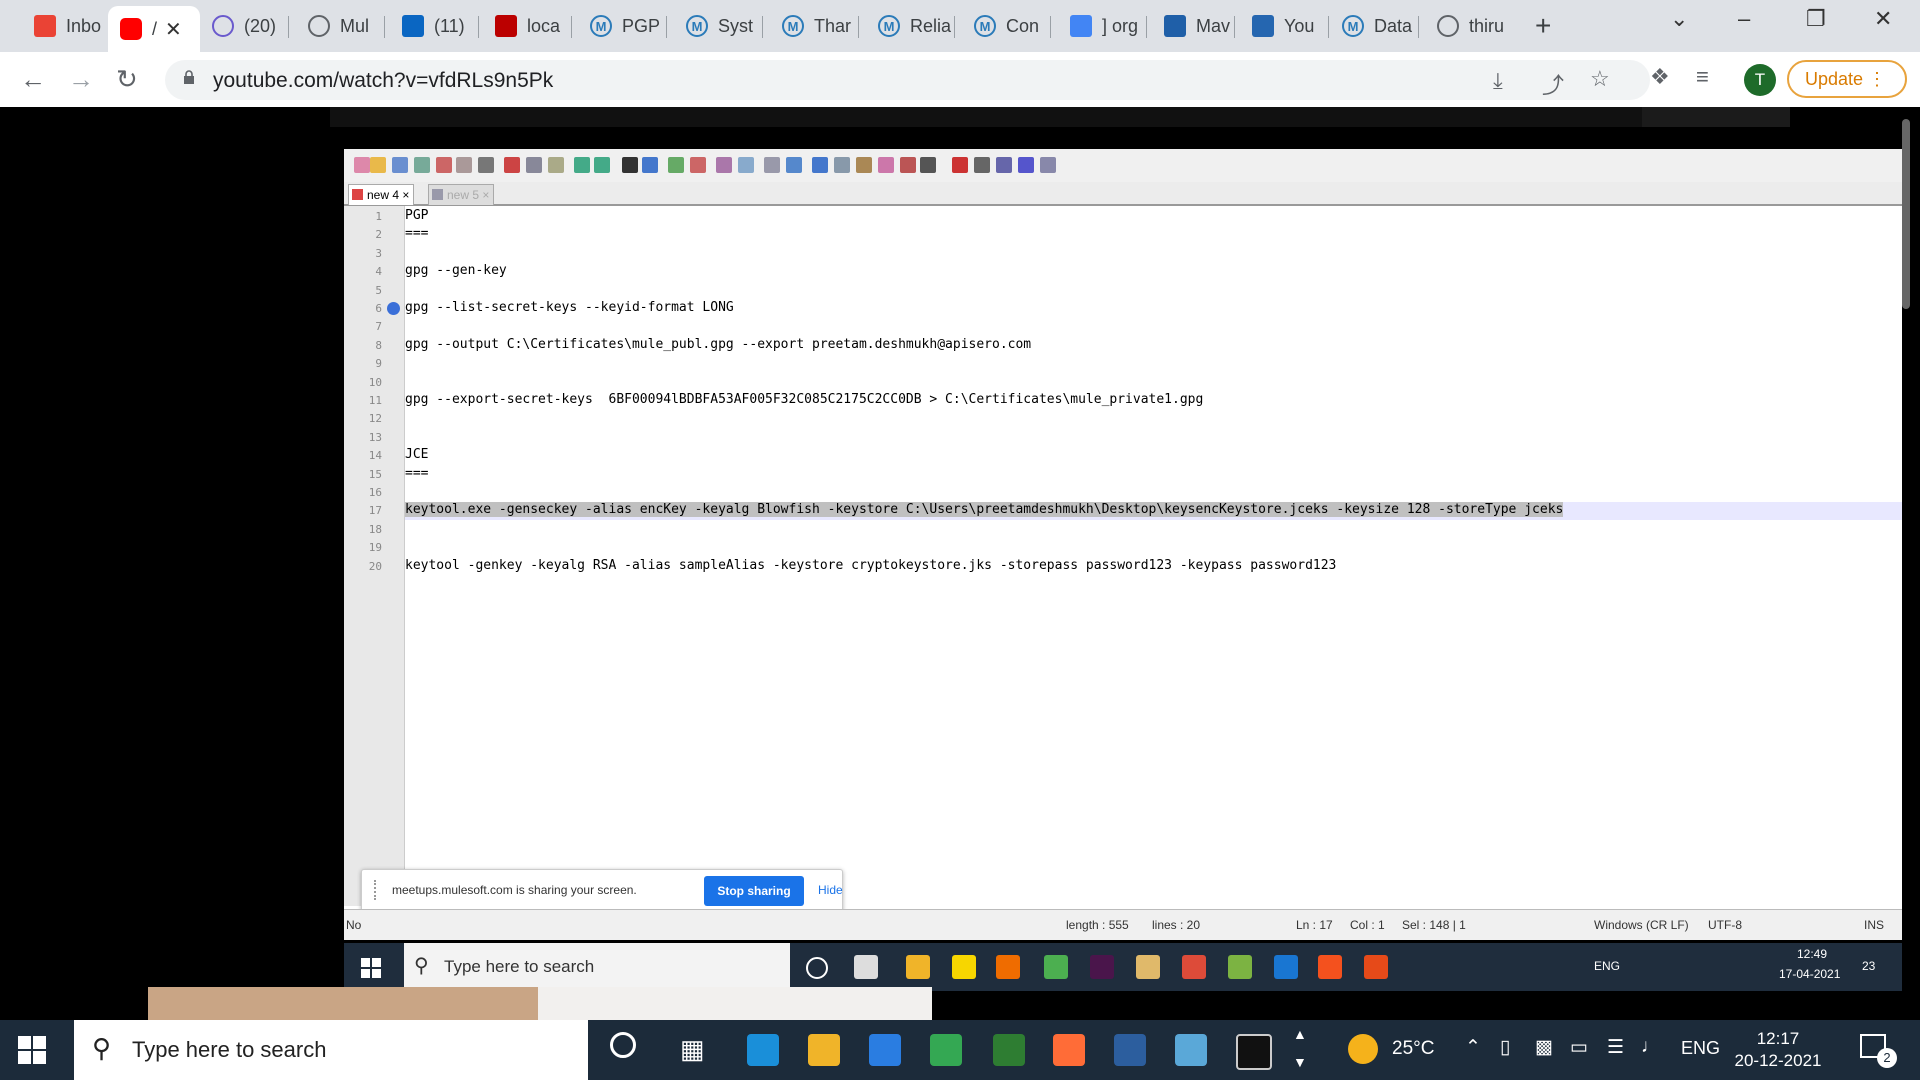 Image resolution: width=1920 pixels, height=1080 pixels. What do you see at coordinates (1153, 235) in the screenshot?
I see `code-line: ===` at bounding box center [1153, 235].